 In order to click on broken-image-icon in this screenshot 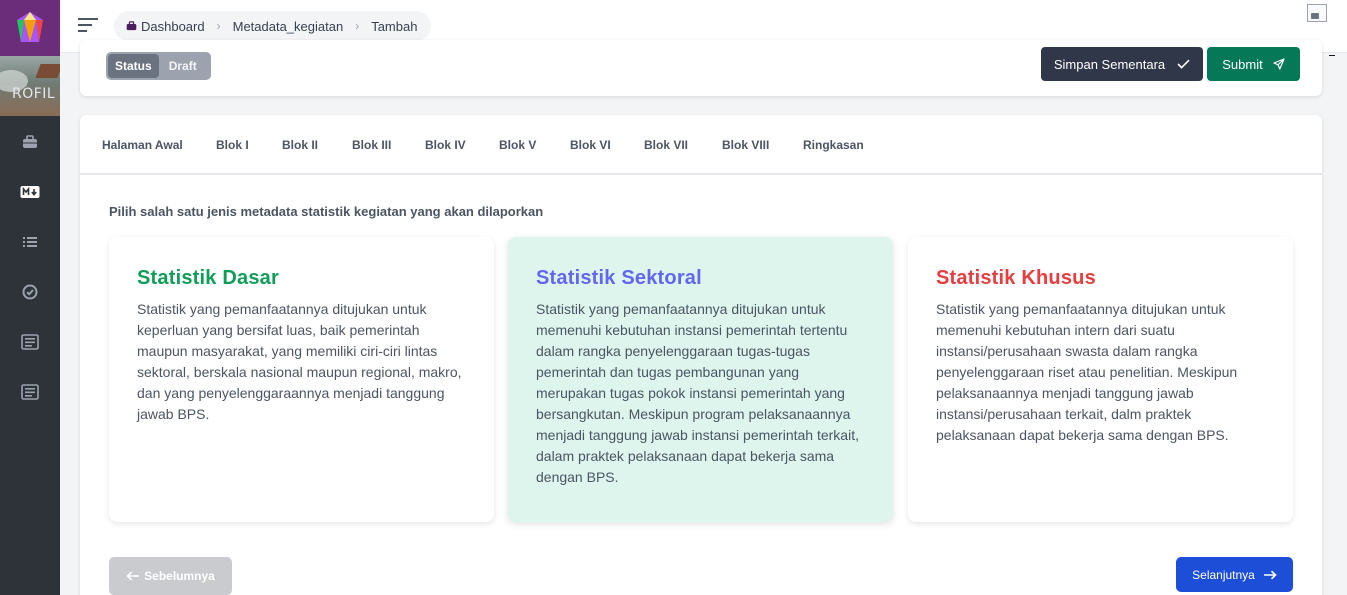, I will do `click(1315, 16)`.